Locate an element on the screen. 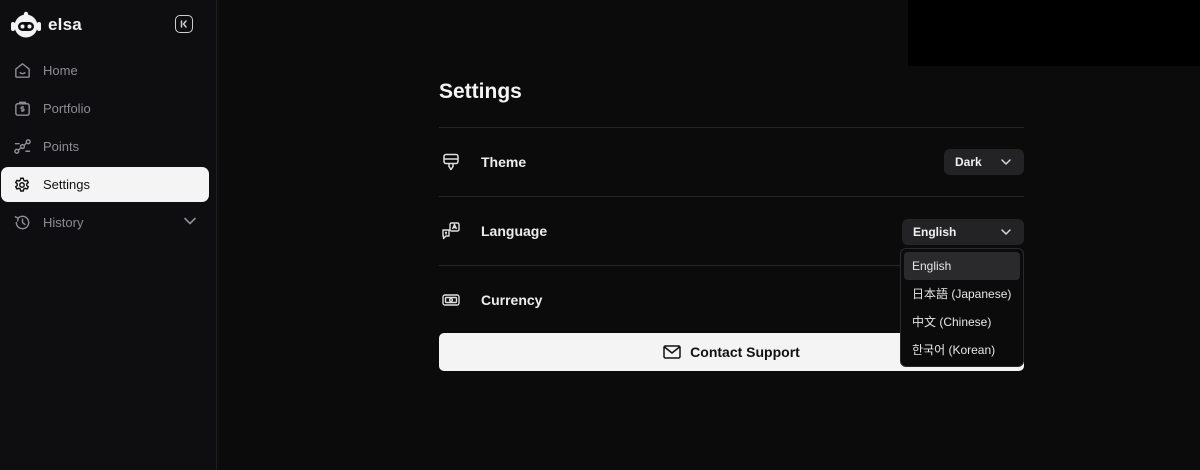 The height and width of the screenshot is (470, 1200). history-icon is located at coordinates (22, 223).